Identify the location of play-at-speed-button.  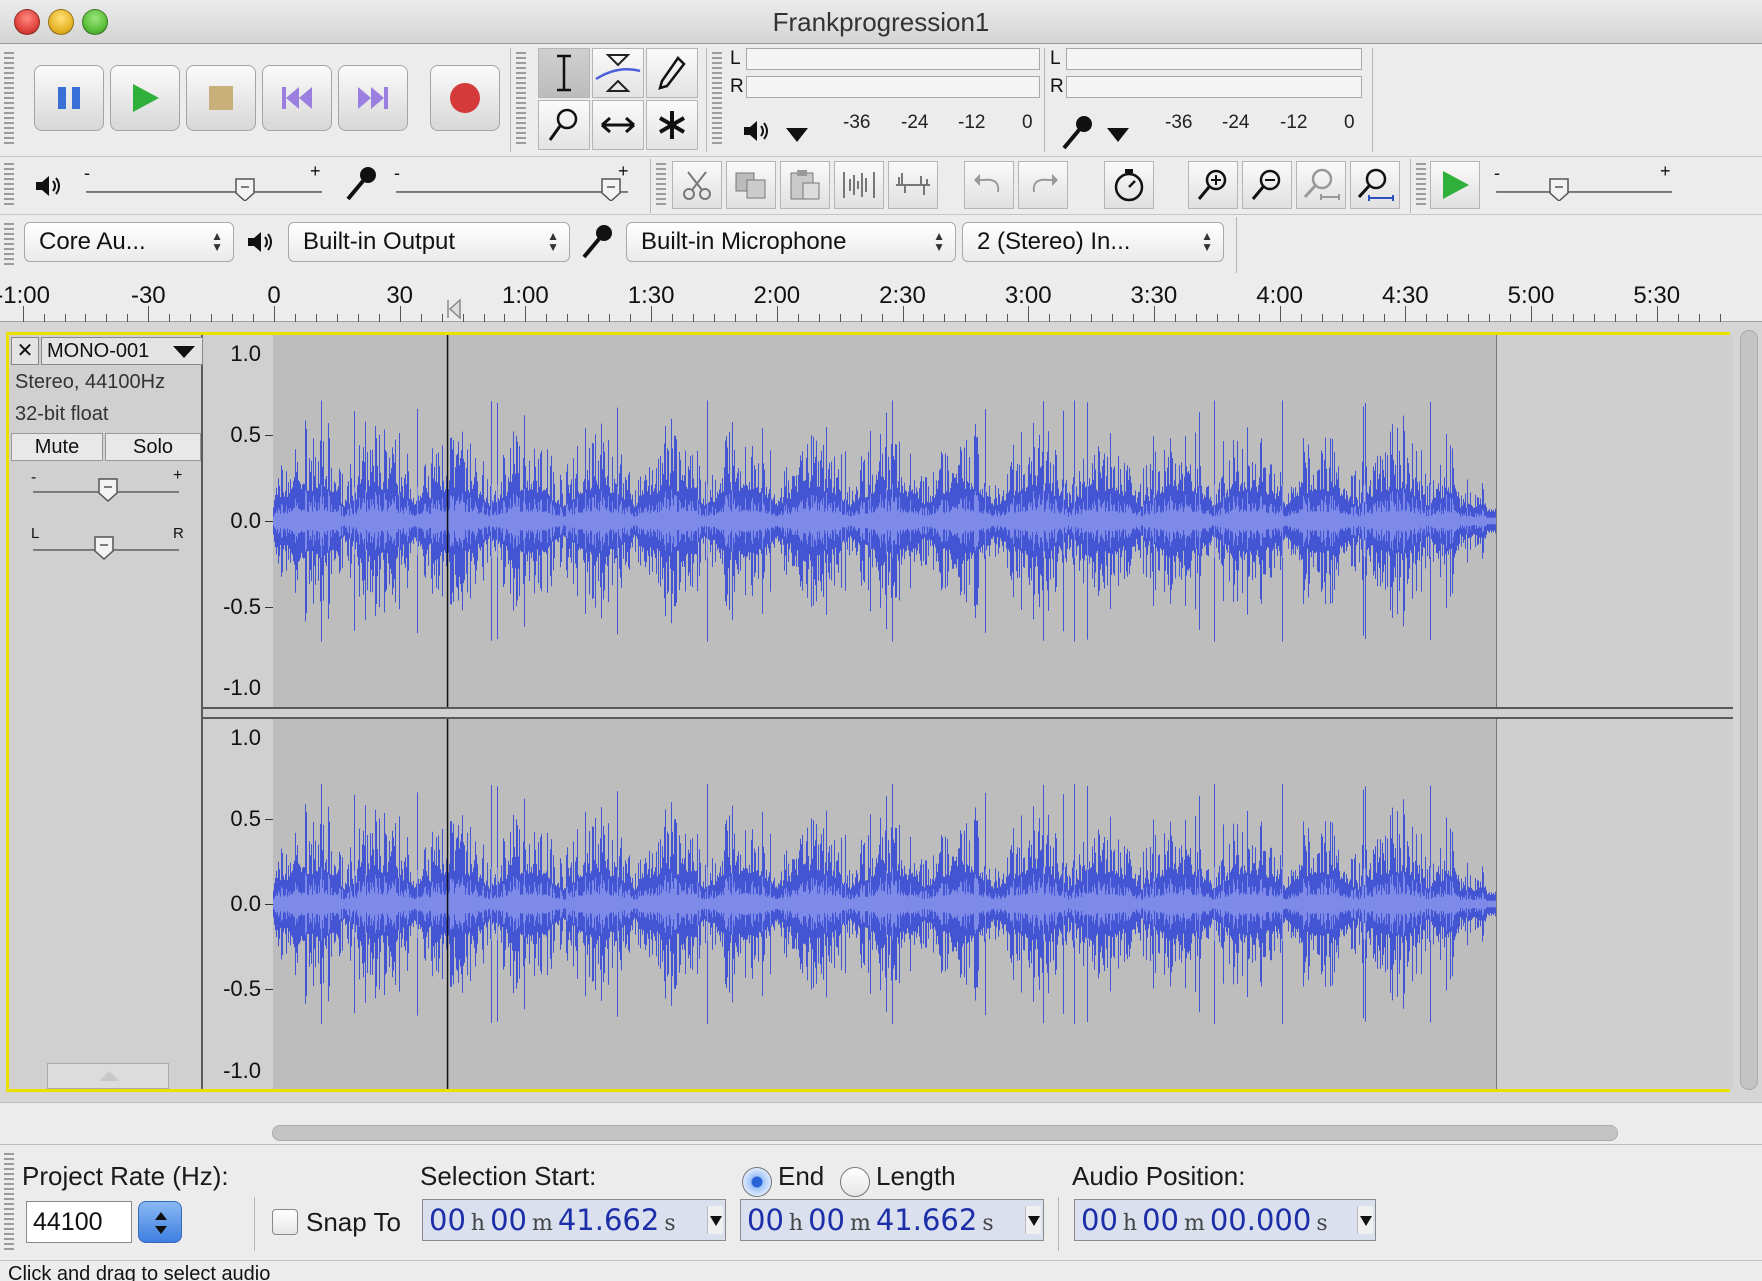
(1455, 185).